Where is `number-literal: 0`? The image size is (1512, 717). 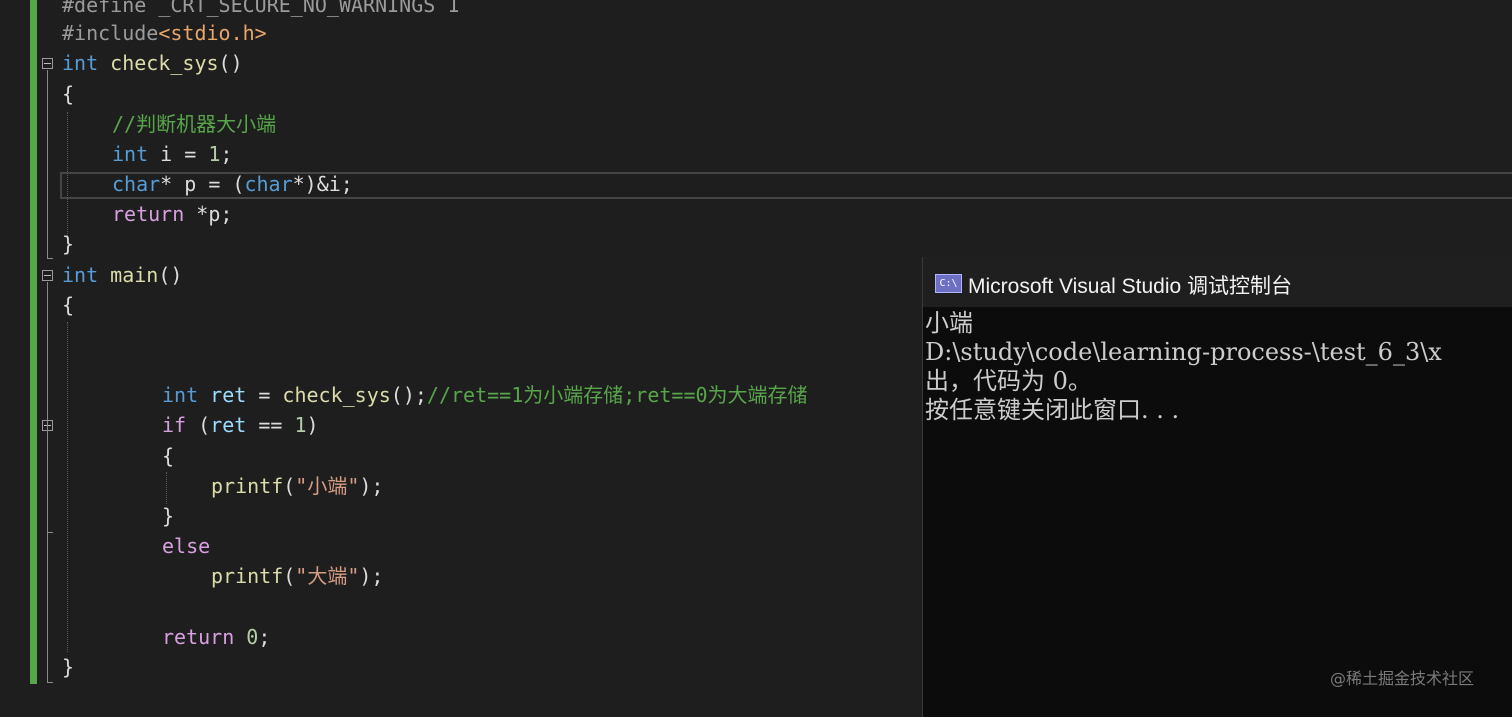
number-literal: 0 is located at coordinates (252, 637).